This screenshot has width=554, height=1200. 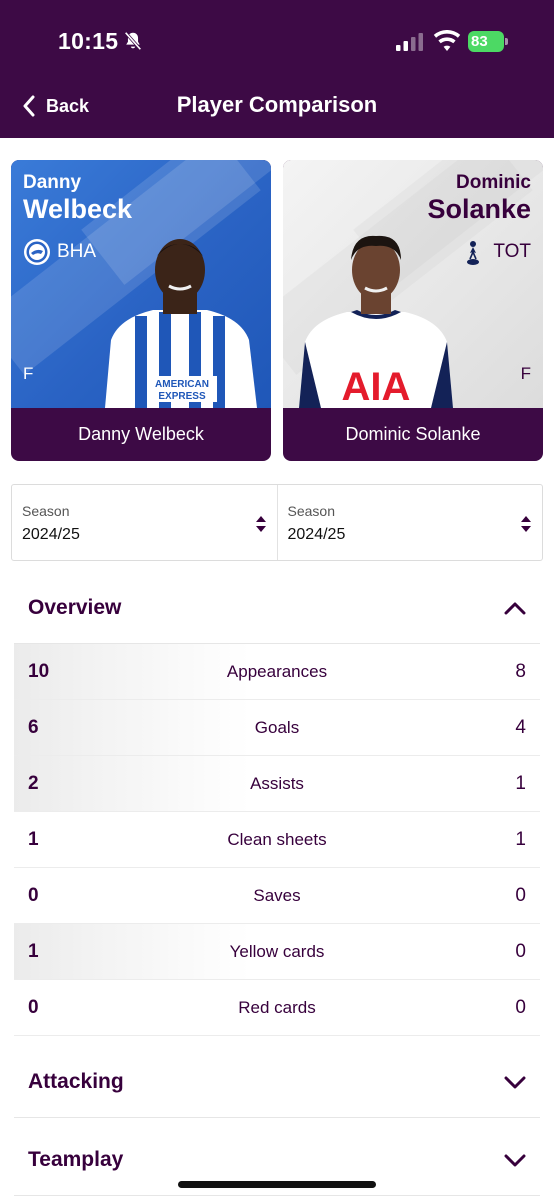 I want to click on stat-row-appearances: 10 Appearances 8, so click(x=277, y=672).